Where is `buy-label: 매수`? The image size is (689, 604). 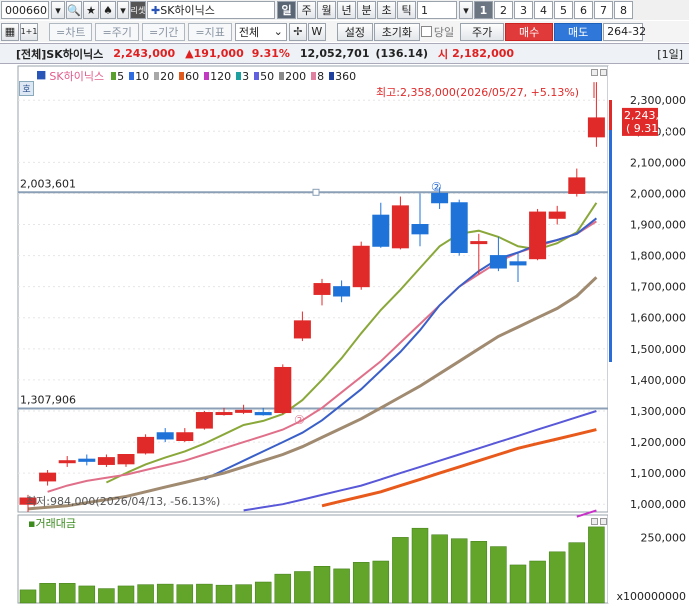 buy-label: 매수 is located at coordinates (529, 32).